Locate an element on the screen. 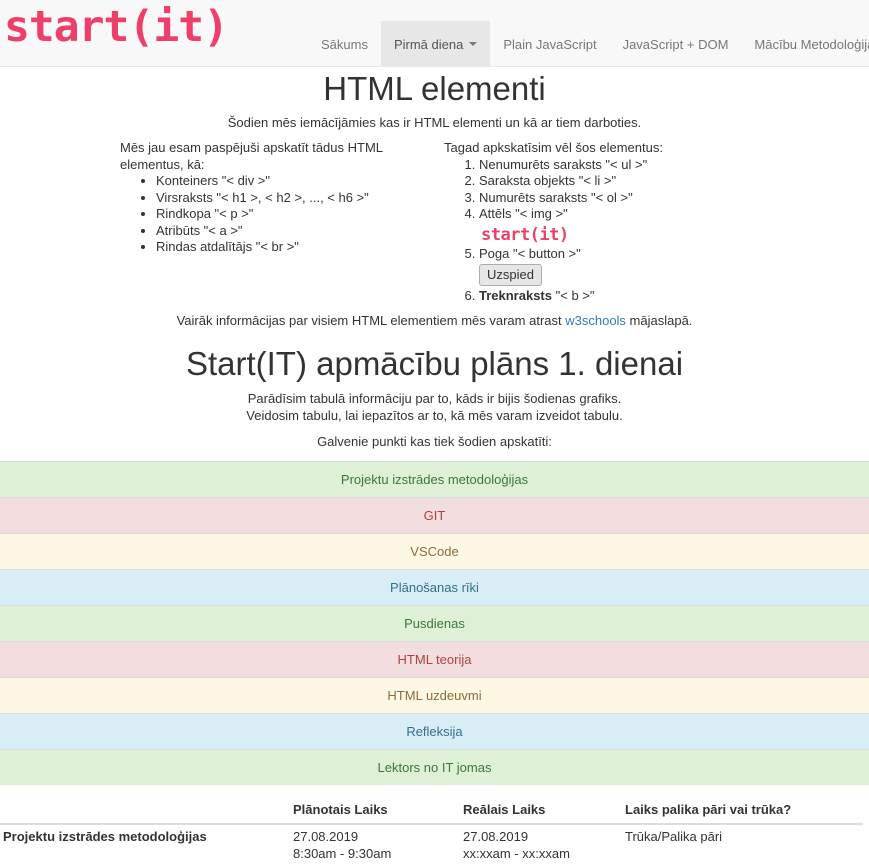 The height and width of the screenshot is (868, 869). list-item: Plānošanas rīki is located at coordinates (434, 587).